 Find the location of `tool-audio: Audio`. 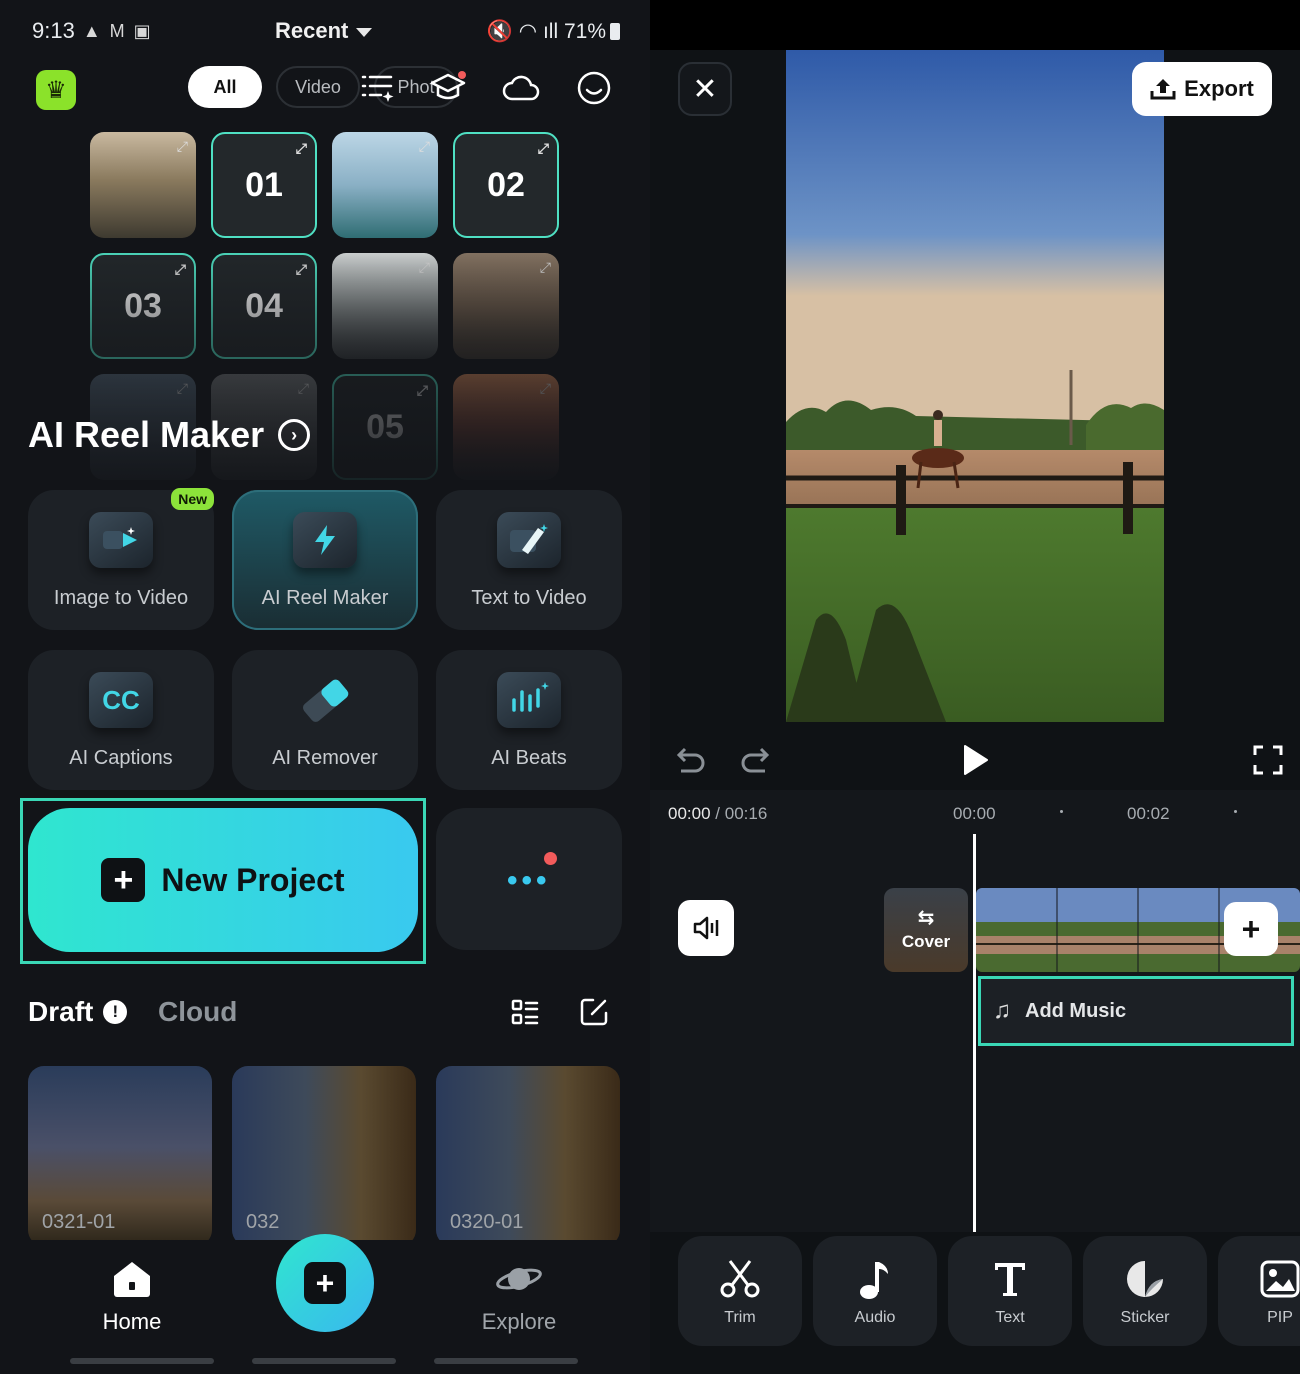

tool-audio: Audio is located at coordinates (875, 1291).